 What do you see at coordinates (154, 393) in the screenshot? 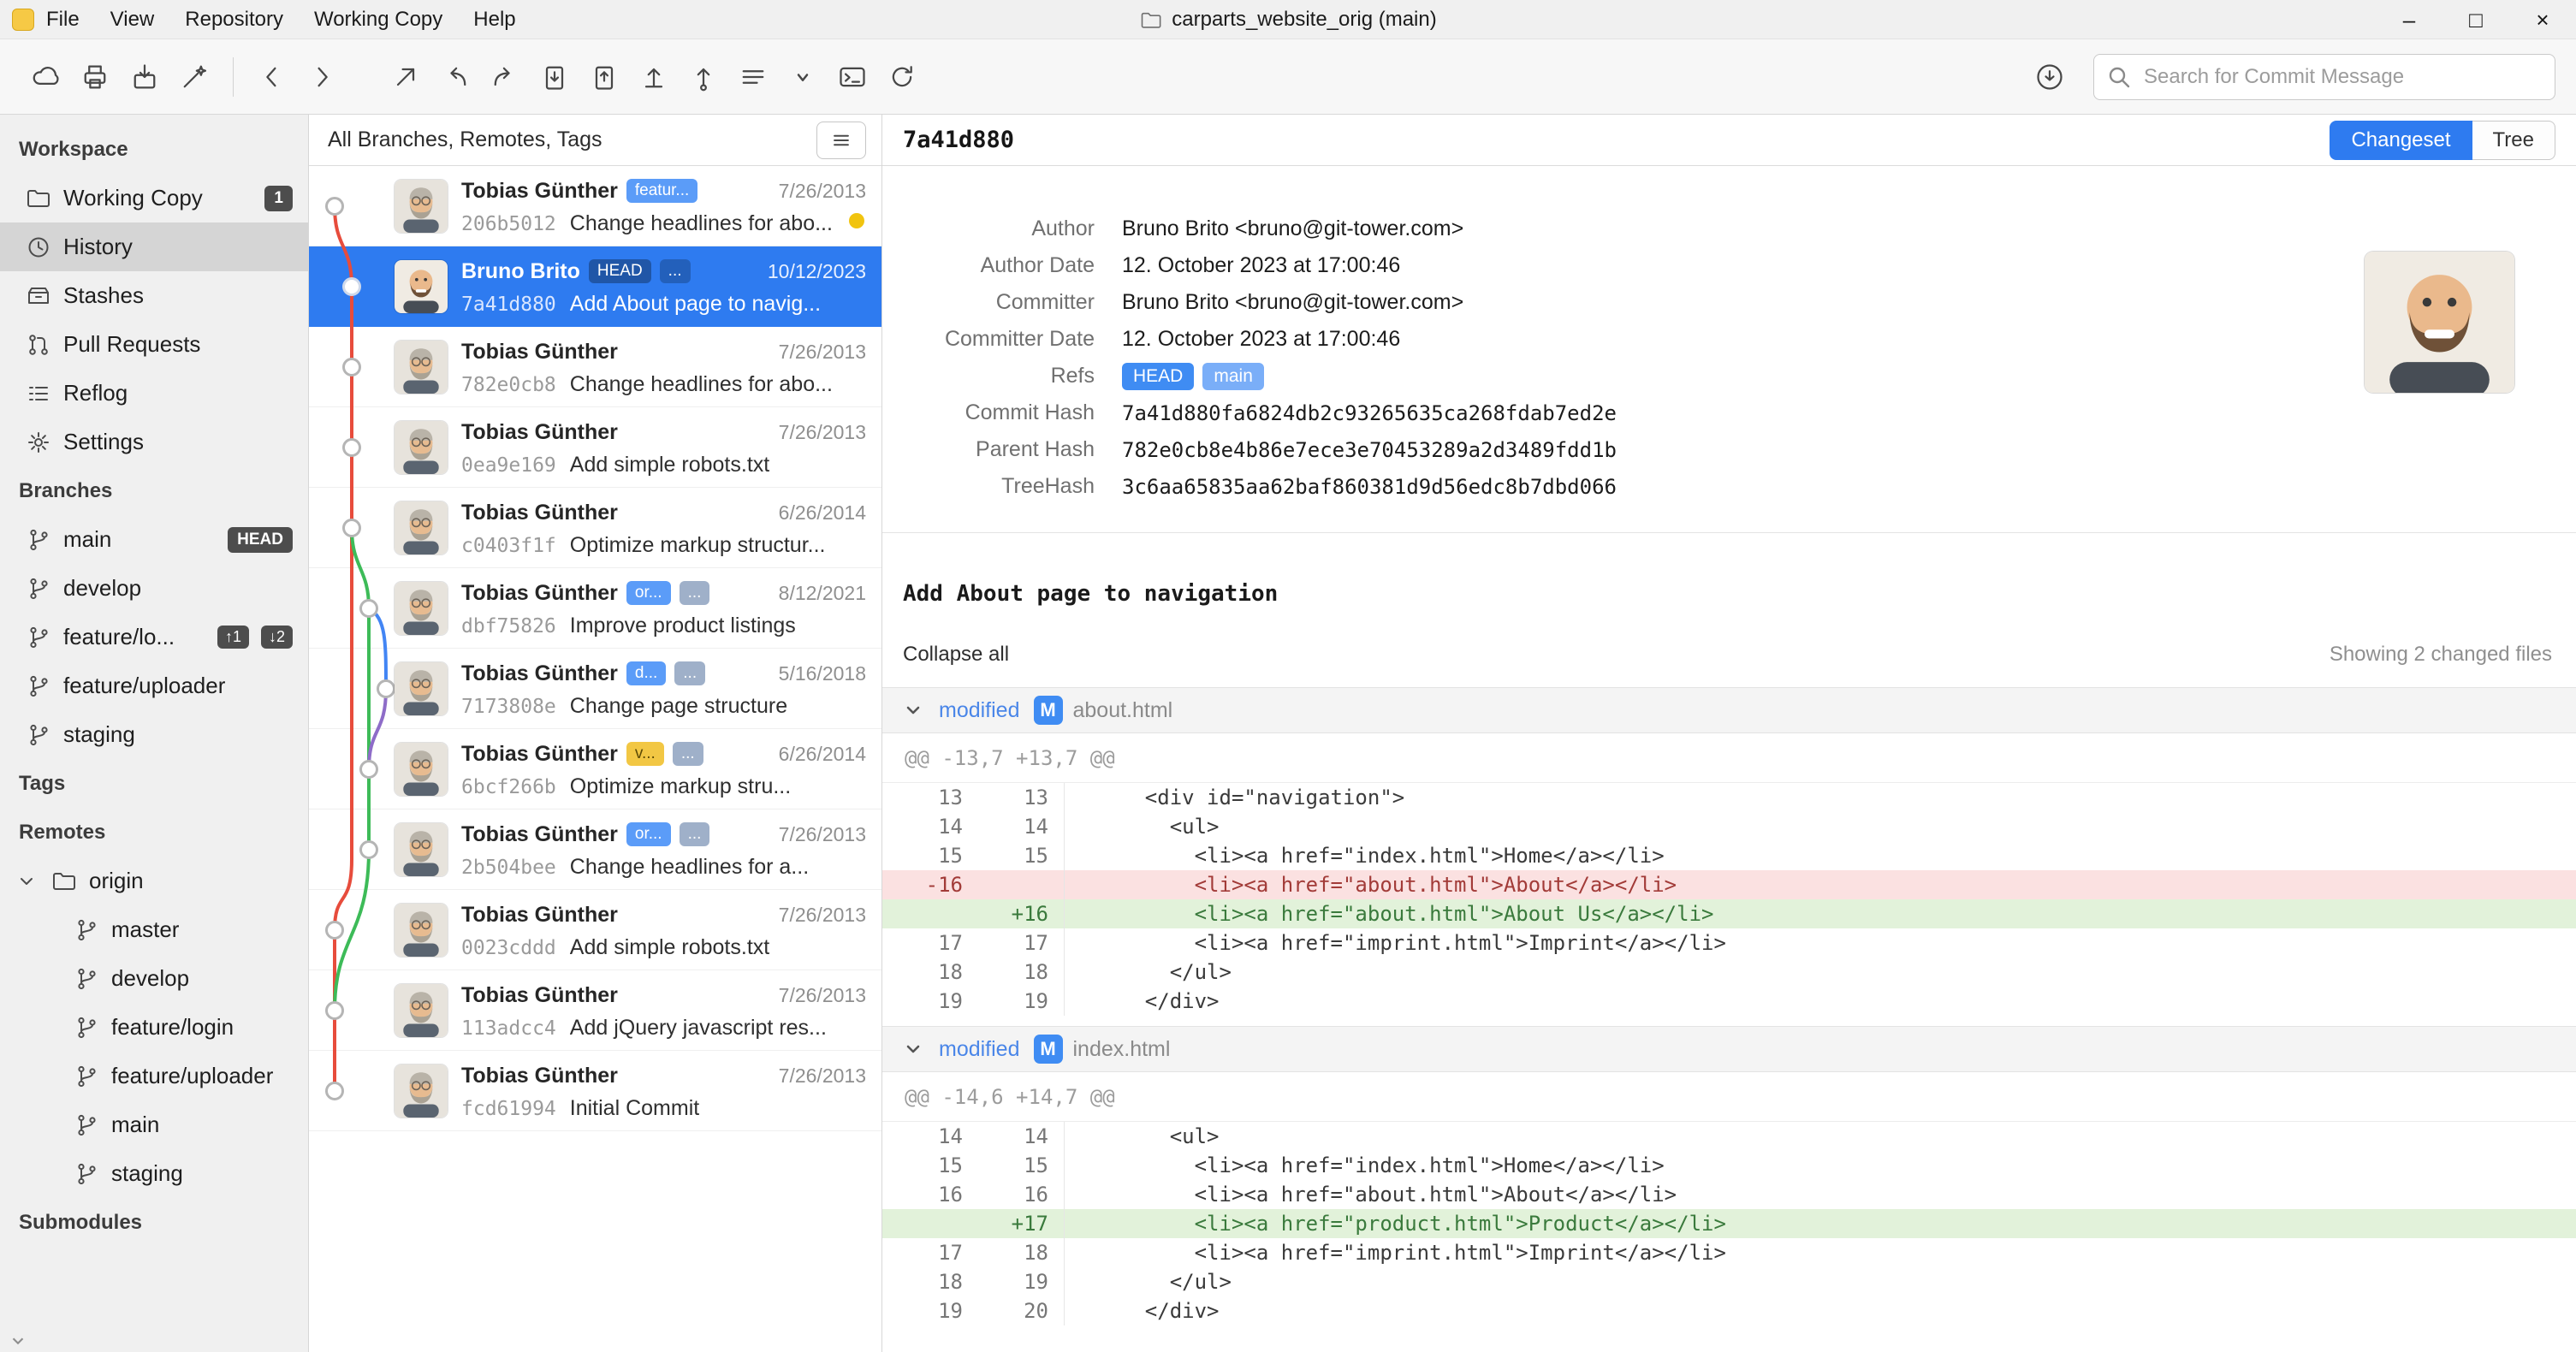
I see `sidebar-item-reflog: Reflog` at bounding box center [154, 393].